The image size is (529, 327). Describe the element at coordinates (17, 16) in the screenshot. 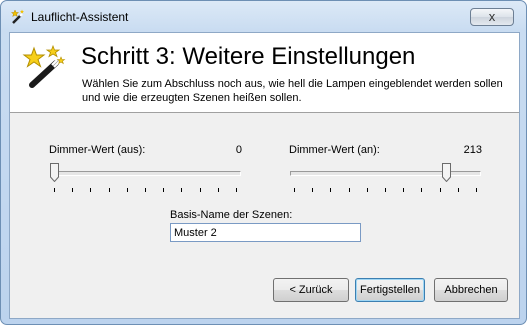

I see `wand-icon` at that location.